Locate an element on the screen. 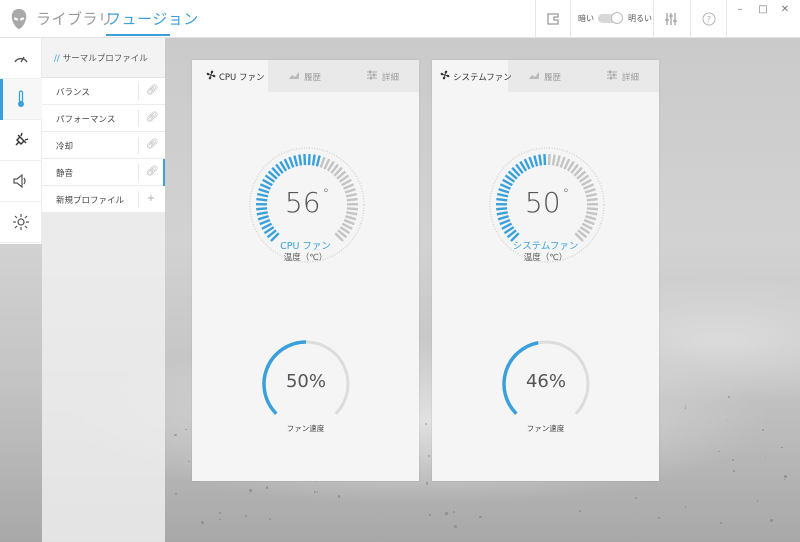 The width and height of the screenshot is (800, 542). minimize-button: – is located at coordinates (740, 10).